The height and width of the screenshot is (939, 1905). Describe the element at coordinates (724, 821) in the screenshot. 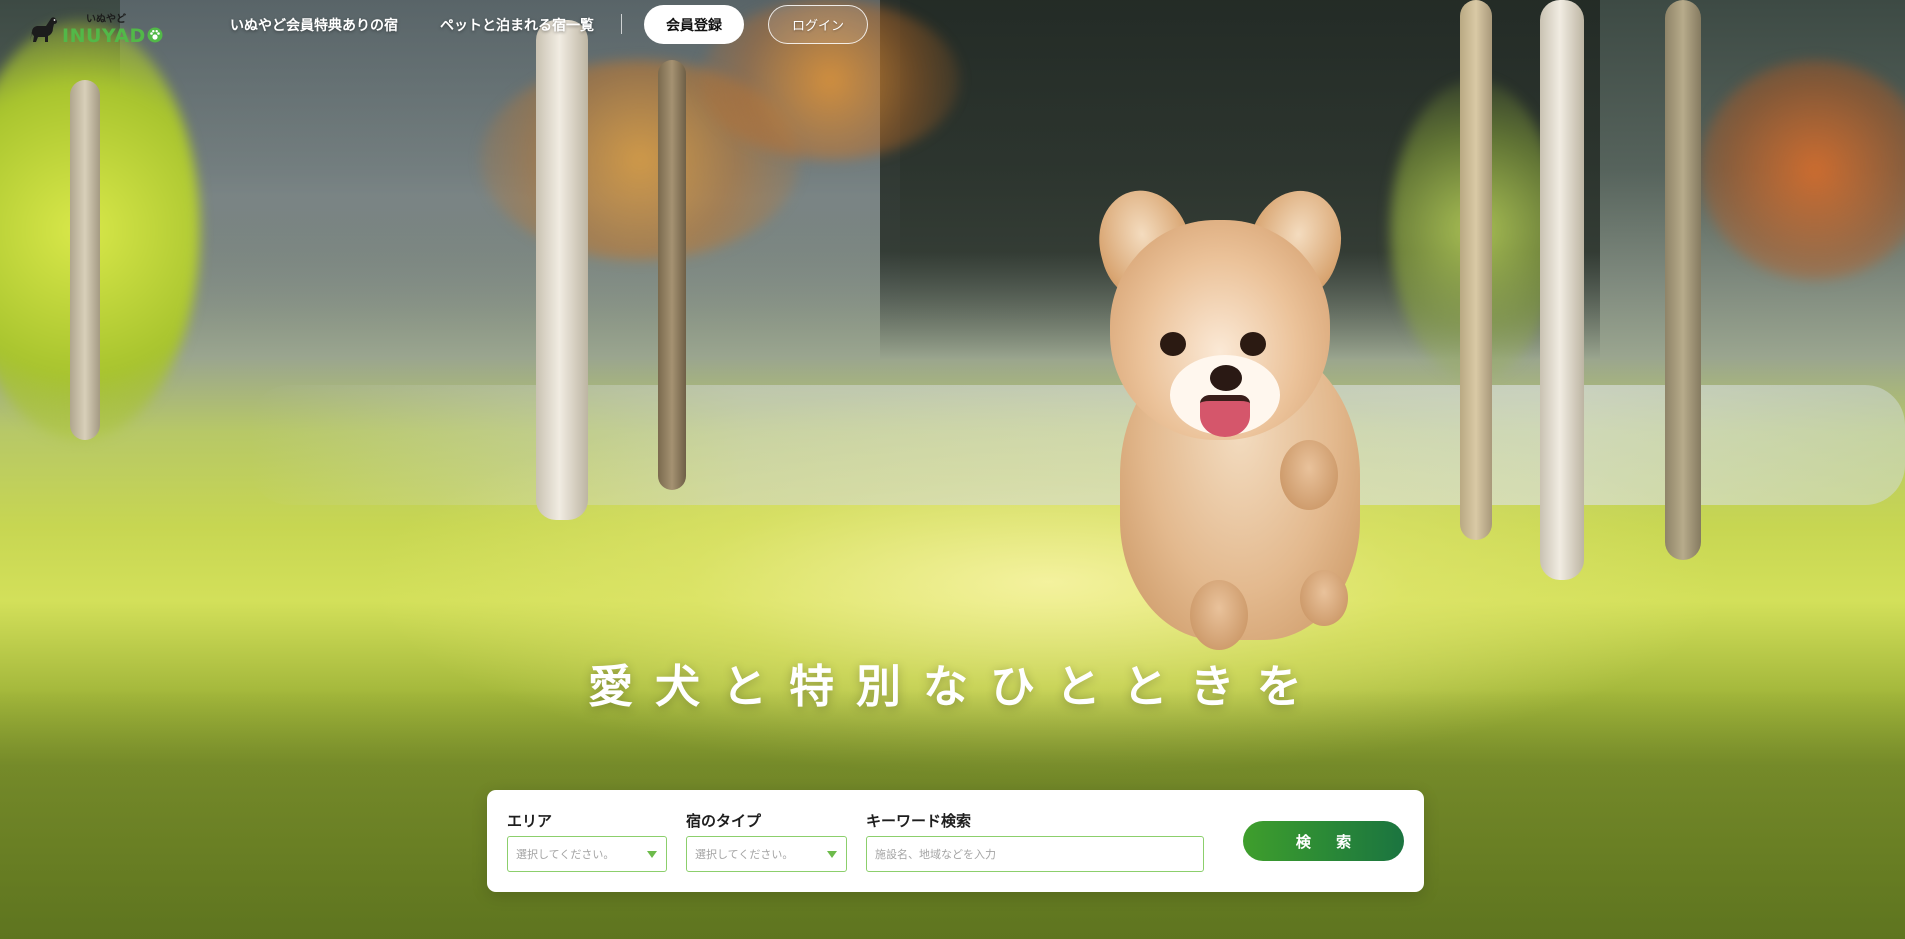

I see `type-label: 宿のタイプ` at that location.